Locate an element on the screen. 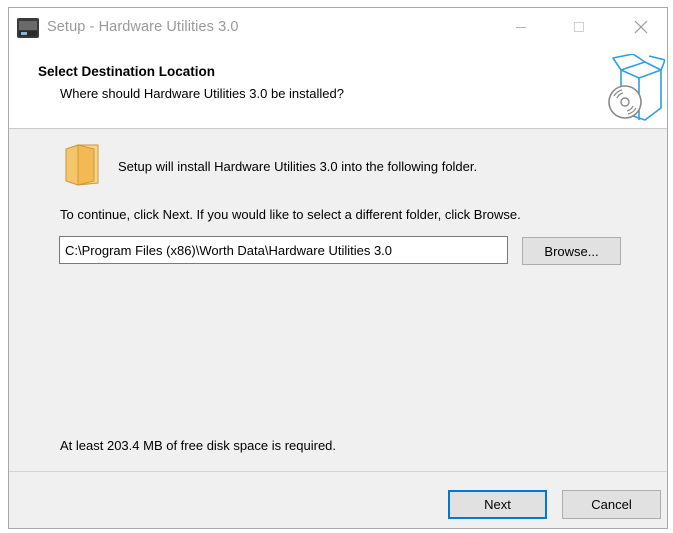  cancel-button: Cancel is located at coordinates (611, 504).